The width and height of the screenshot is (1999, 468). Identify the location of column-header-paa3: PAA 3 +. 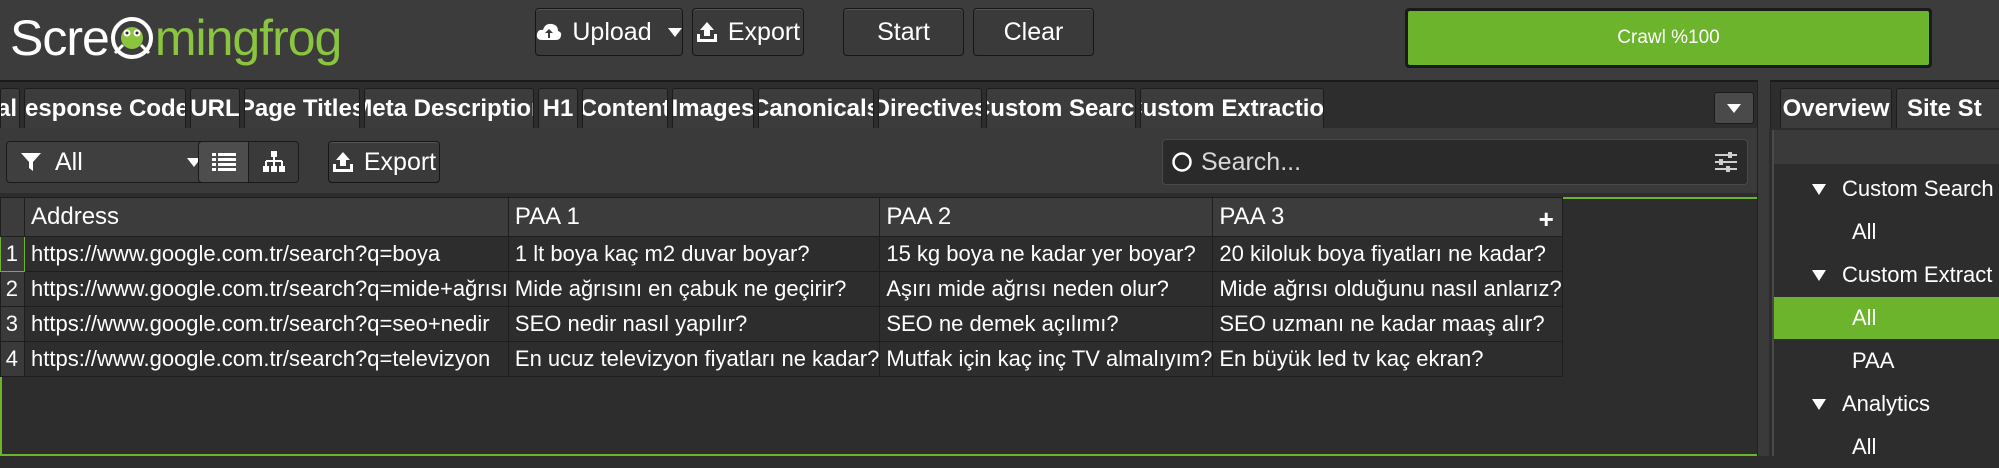
(1387, 217).